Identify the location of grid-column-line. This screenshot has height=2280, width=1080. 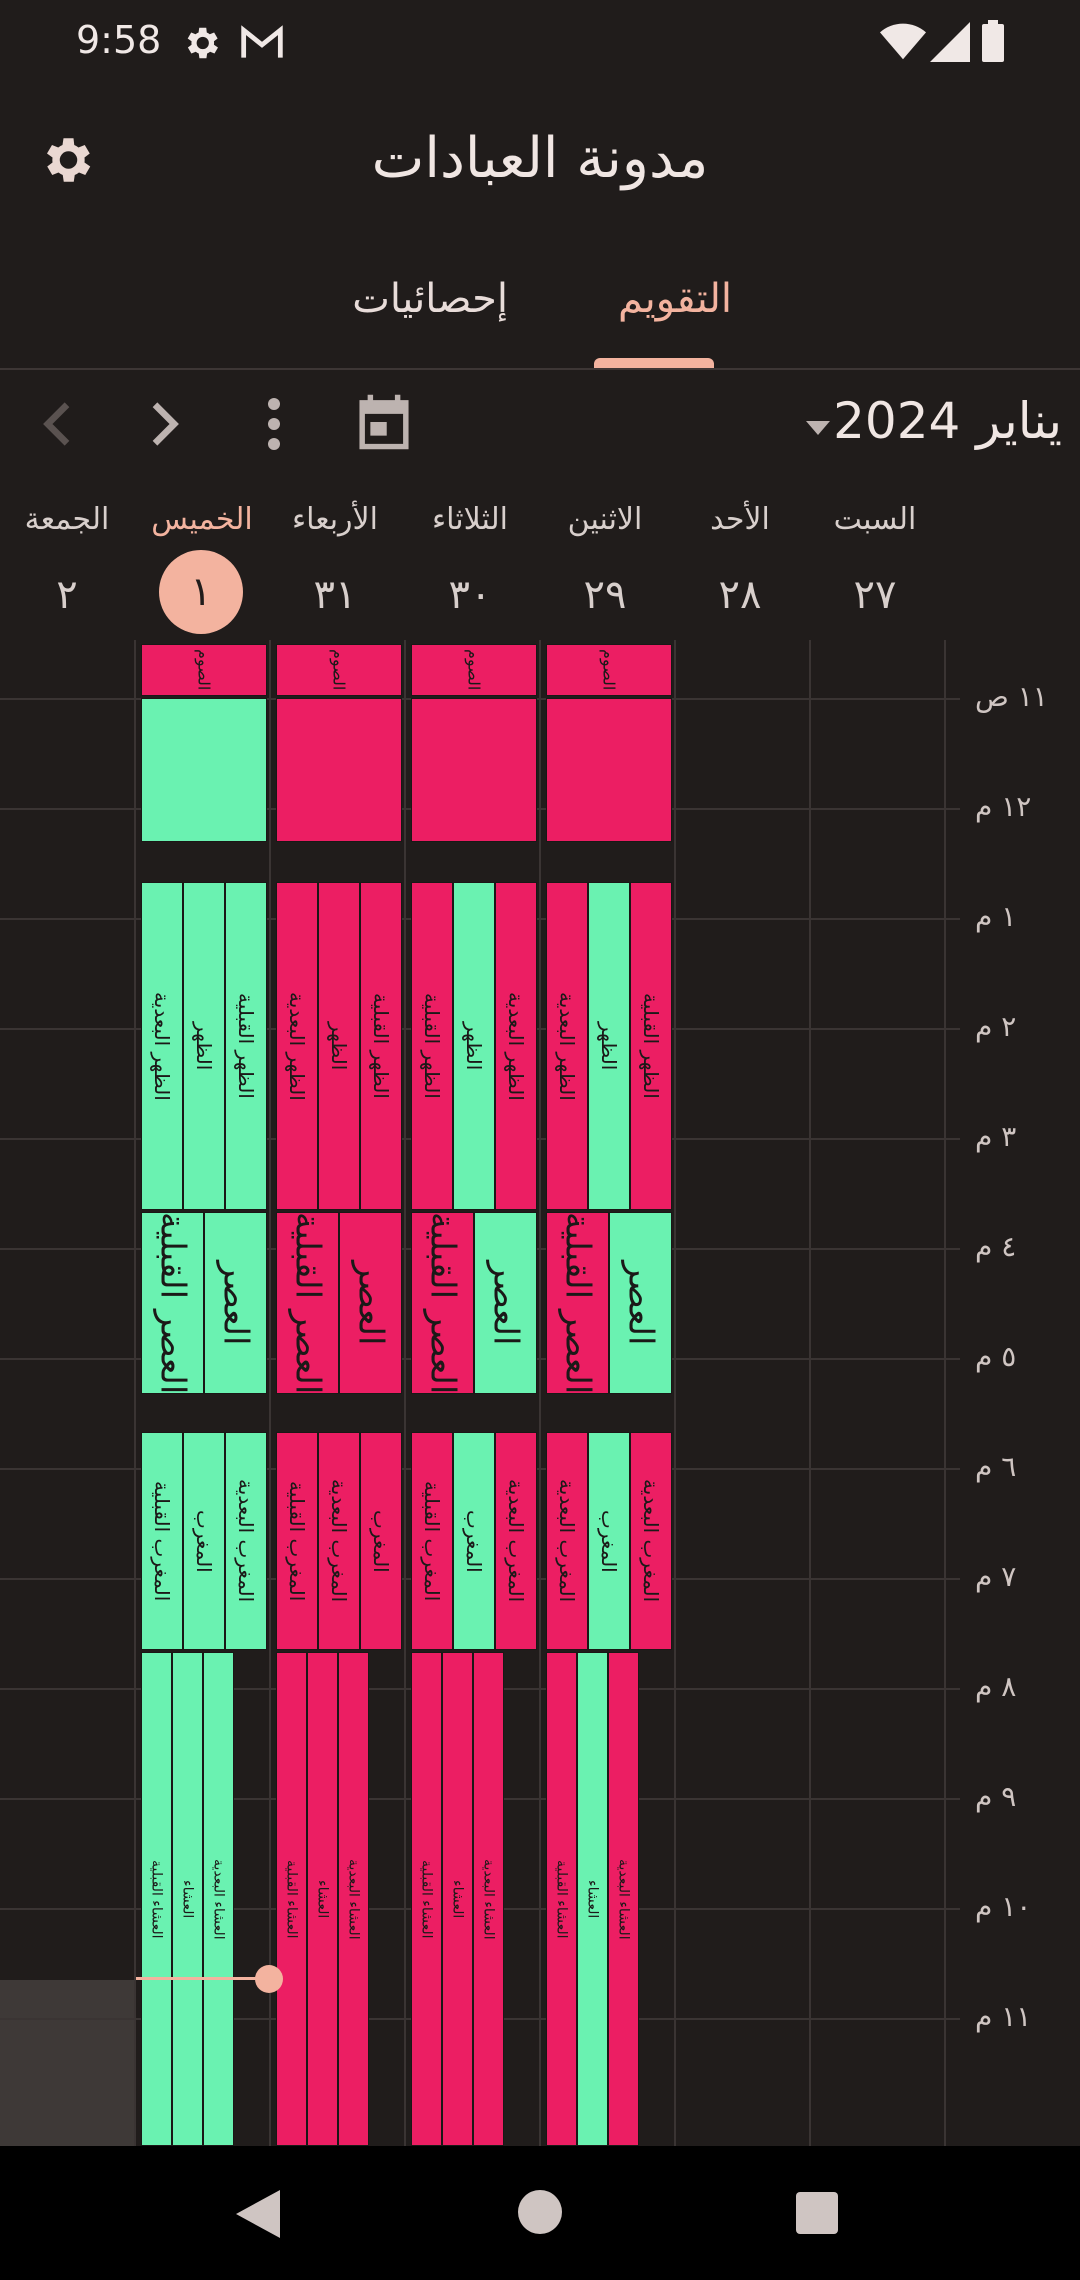
(810, 1393).